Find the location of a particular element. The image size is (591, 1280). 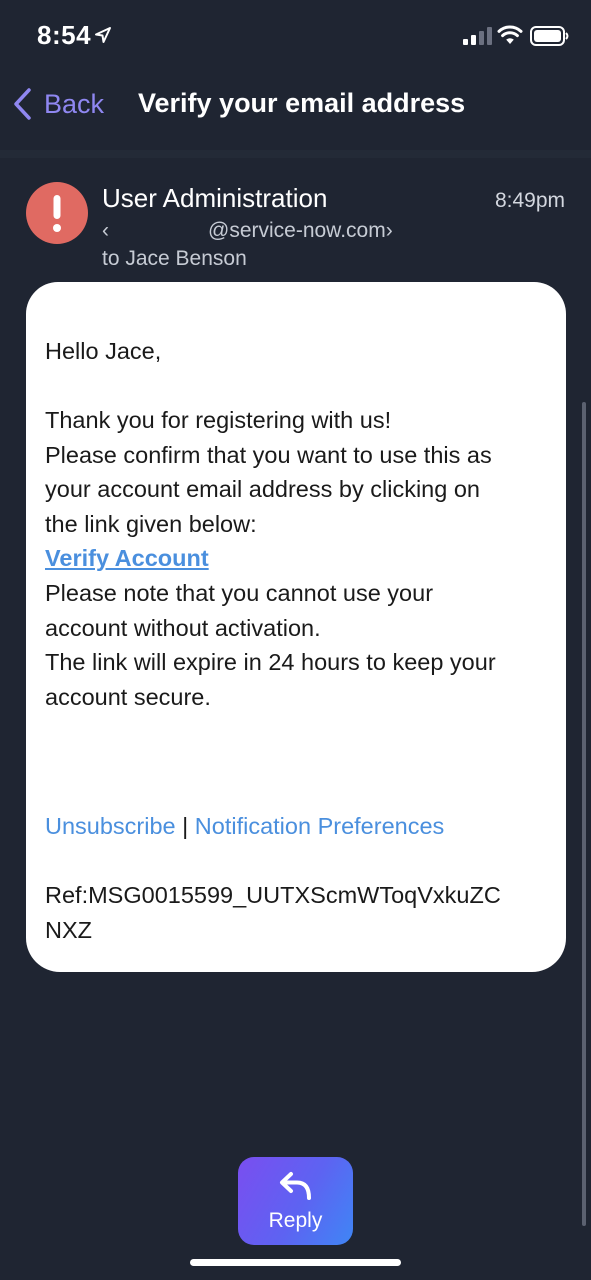

body-line: account without activation. is located at coordinates (183, 627).